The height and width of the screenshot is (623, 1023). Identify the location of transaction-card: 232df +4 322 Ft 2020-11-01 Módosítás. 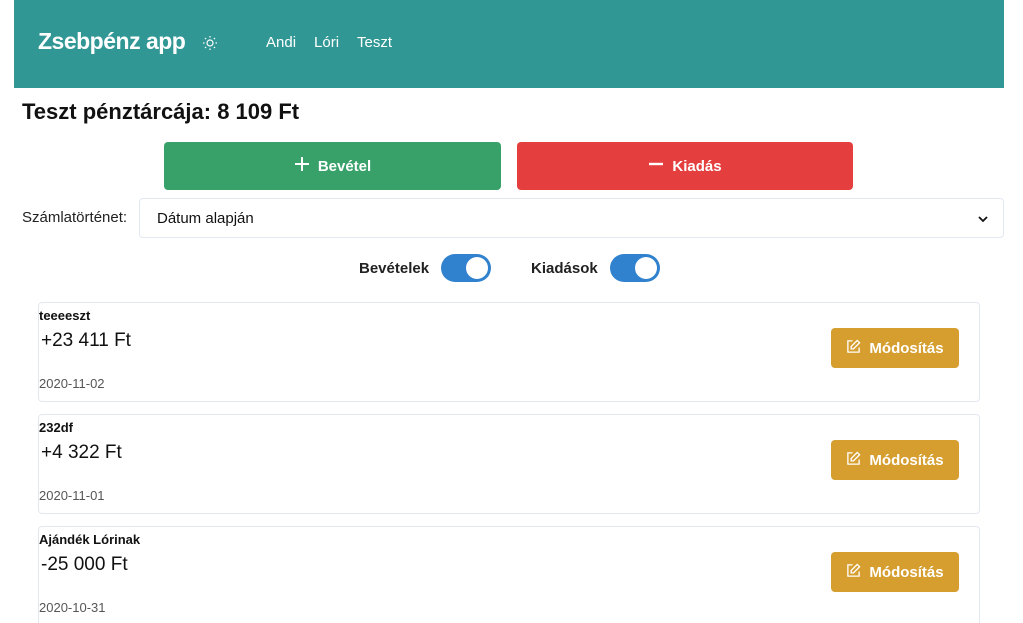
(509, 464).